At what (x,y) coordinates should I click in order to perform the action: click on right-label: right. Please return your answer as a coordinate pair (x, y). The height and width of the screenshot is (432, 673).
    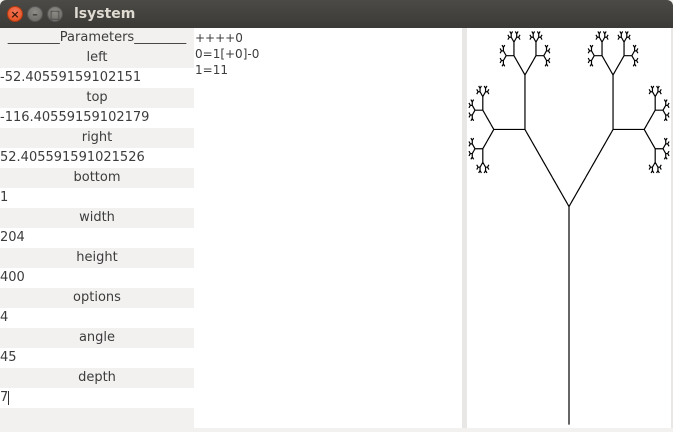
    Looking at the image, I should click on (97, 138).